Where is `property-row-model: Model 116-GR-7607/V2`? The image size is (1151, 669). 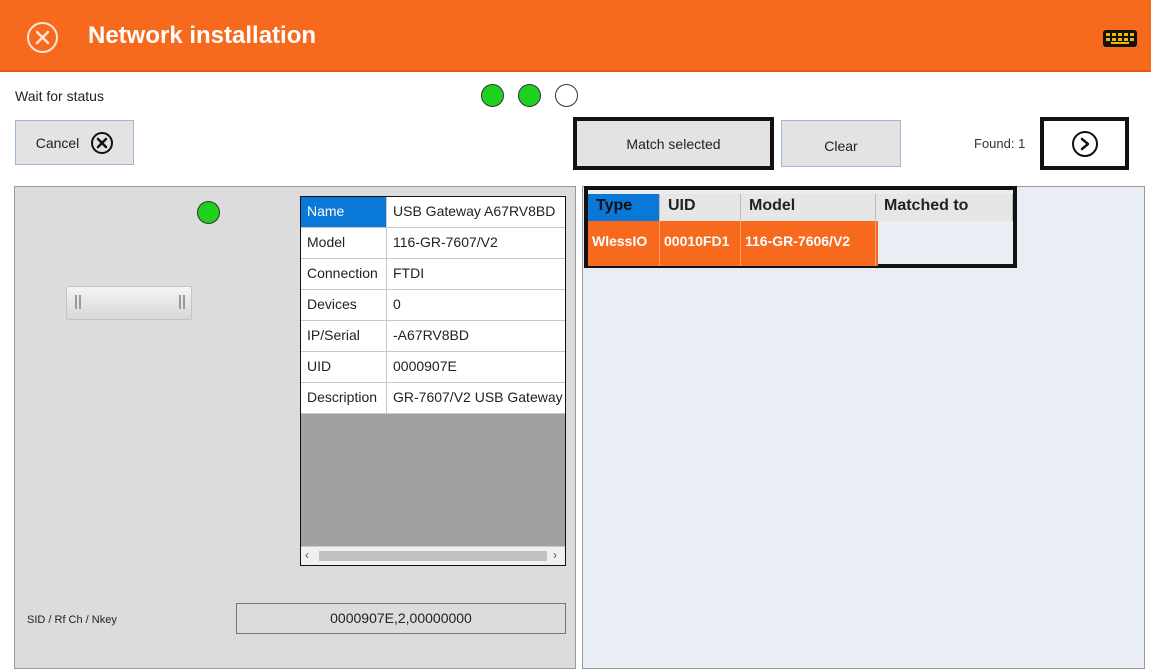 property-row-model: Model 116-GR-7607/V2 is located at coordinates (433, 243).